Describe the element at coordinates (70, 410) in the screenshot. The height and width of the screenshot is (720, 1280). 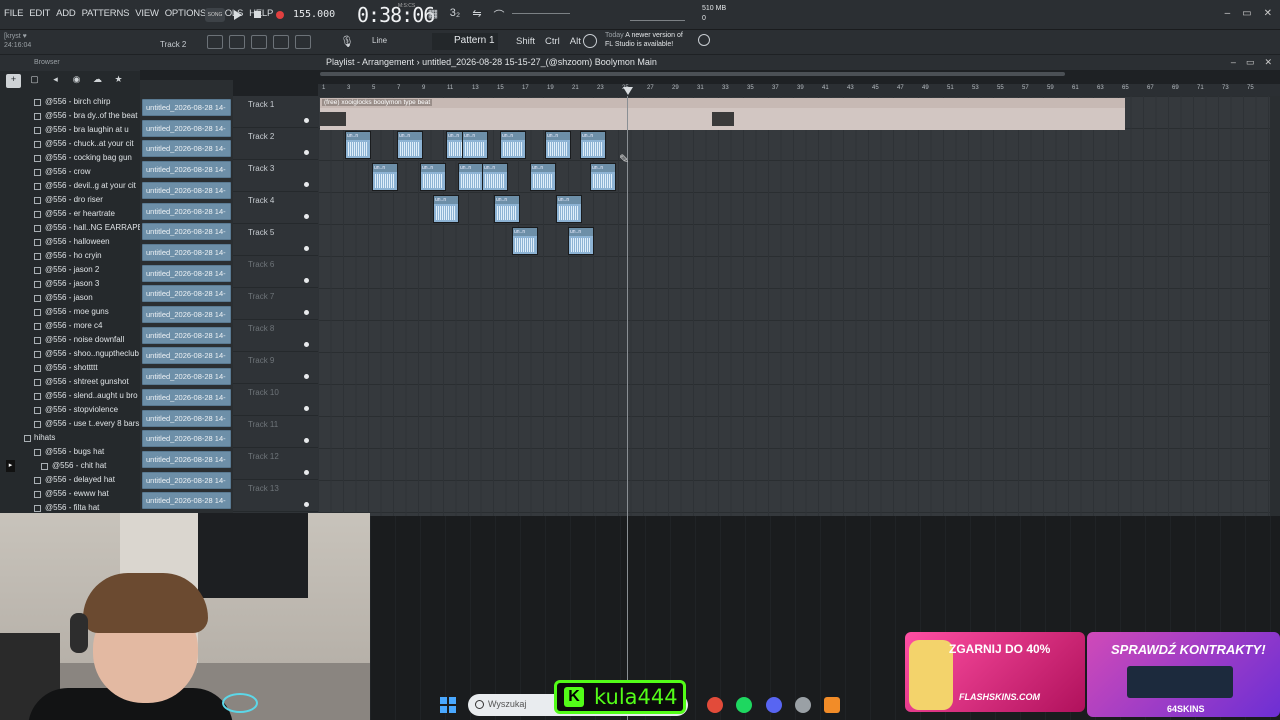
I see `browser-item: @556 - stopviolence` at that location.